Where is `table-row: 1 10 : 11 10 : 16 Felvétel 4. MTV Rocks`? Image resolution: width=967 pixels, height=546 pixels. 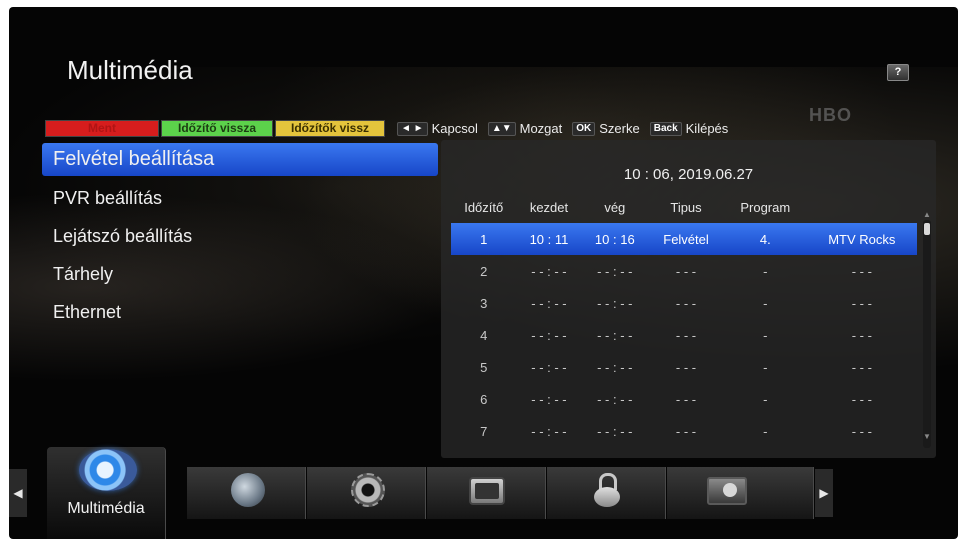
table-row: 1 10 : 11 10 : 16 Felvétel 4. MTV Rocks is located at coordinates (684, 239).